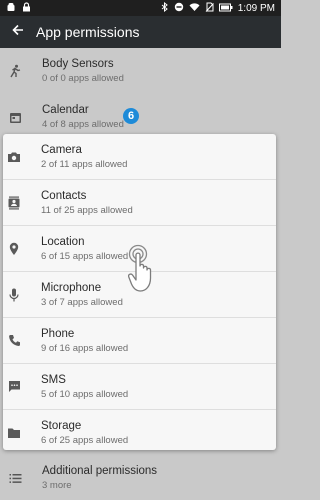 This screenshot has height=500, width=320. I want to click on wifi-icon, so click(194, 8).